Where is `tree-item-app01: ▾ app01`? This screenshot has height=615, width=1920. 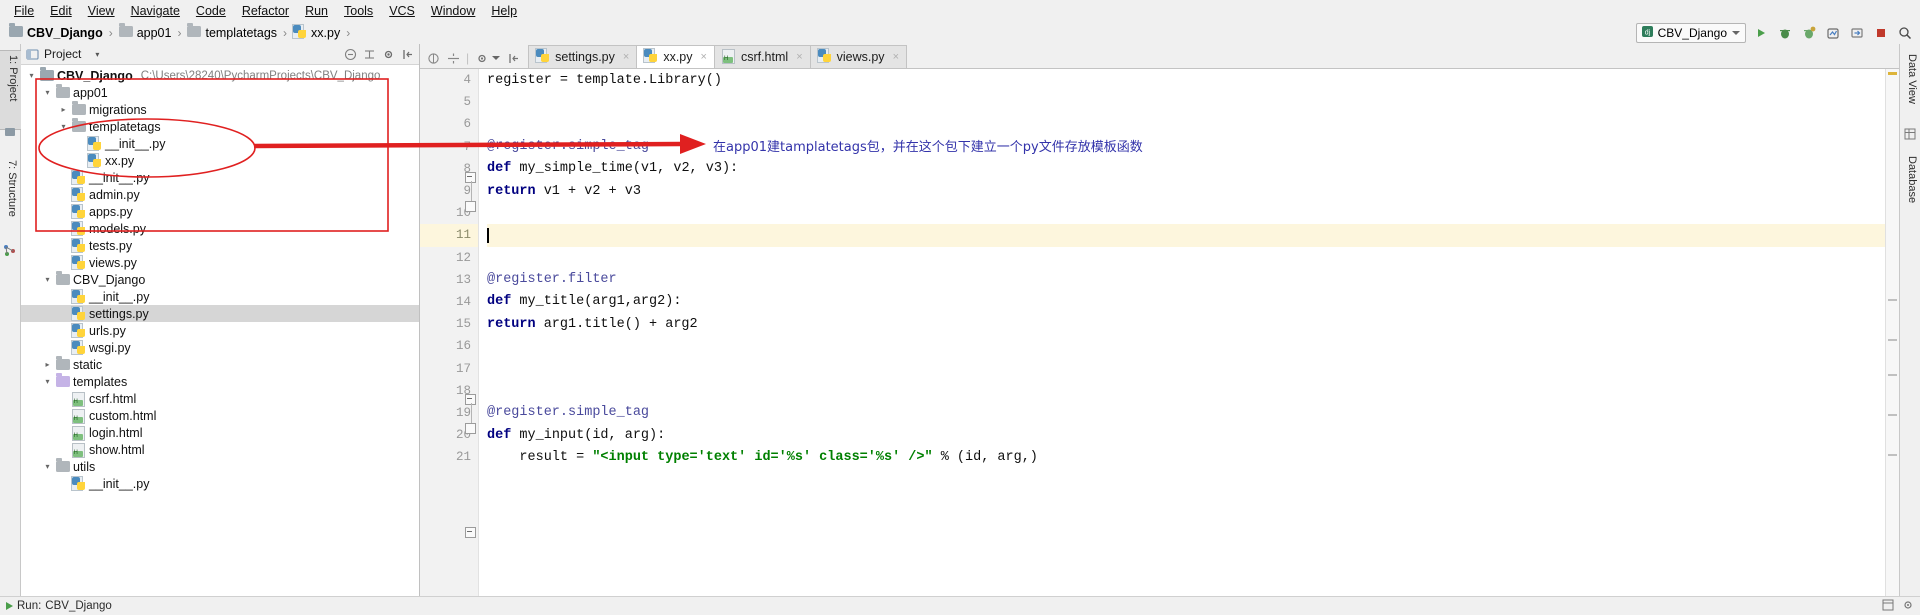 tree-item-app01: ▾ app01 is located at coordinates (220, 92).